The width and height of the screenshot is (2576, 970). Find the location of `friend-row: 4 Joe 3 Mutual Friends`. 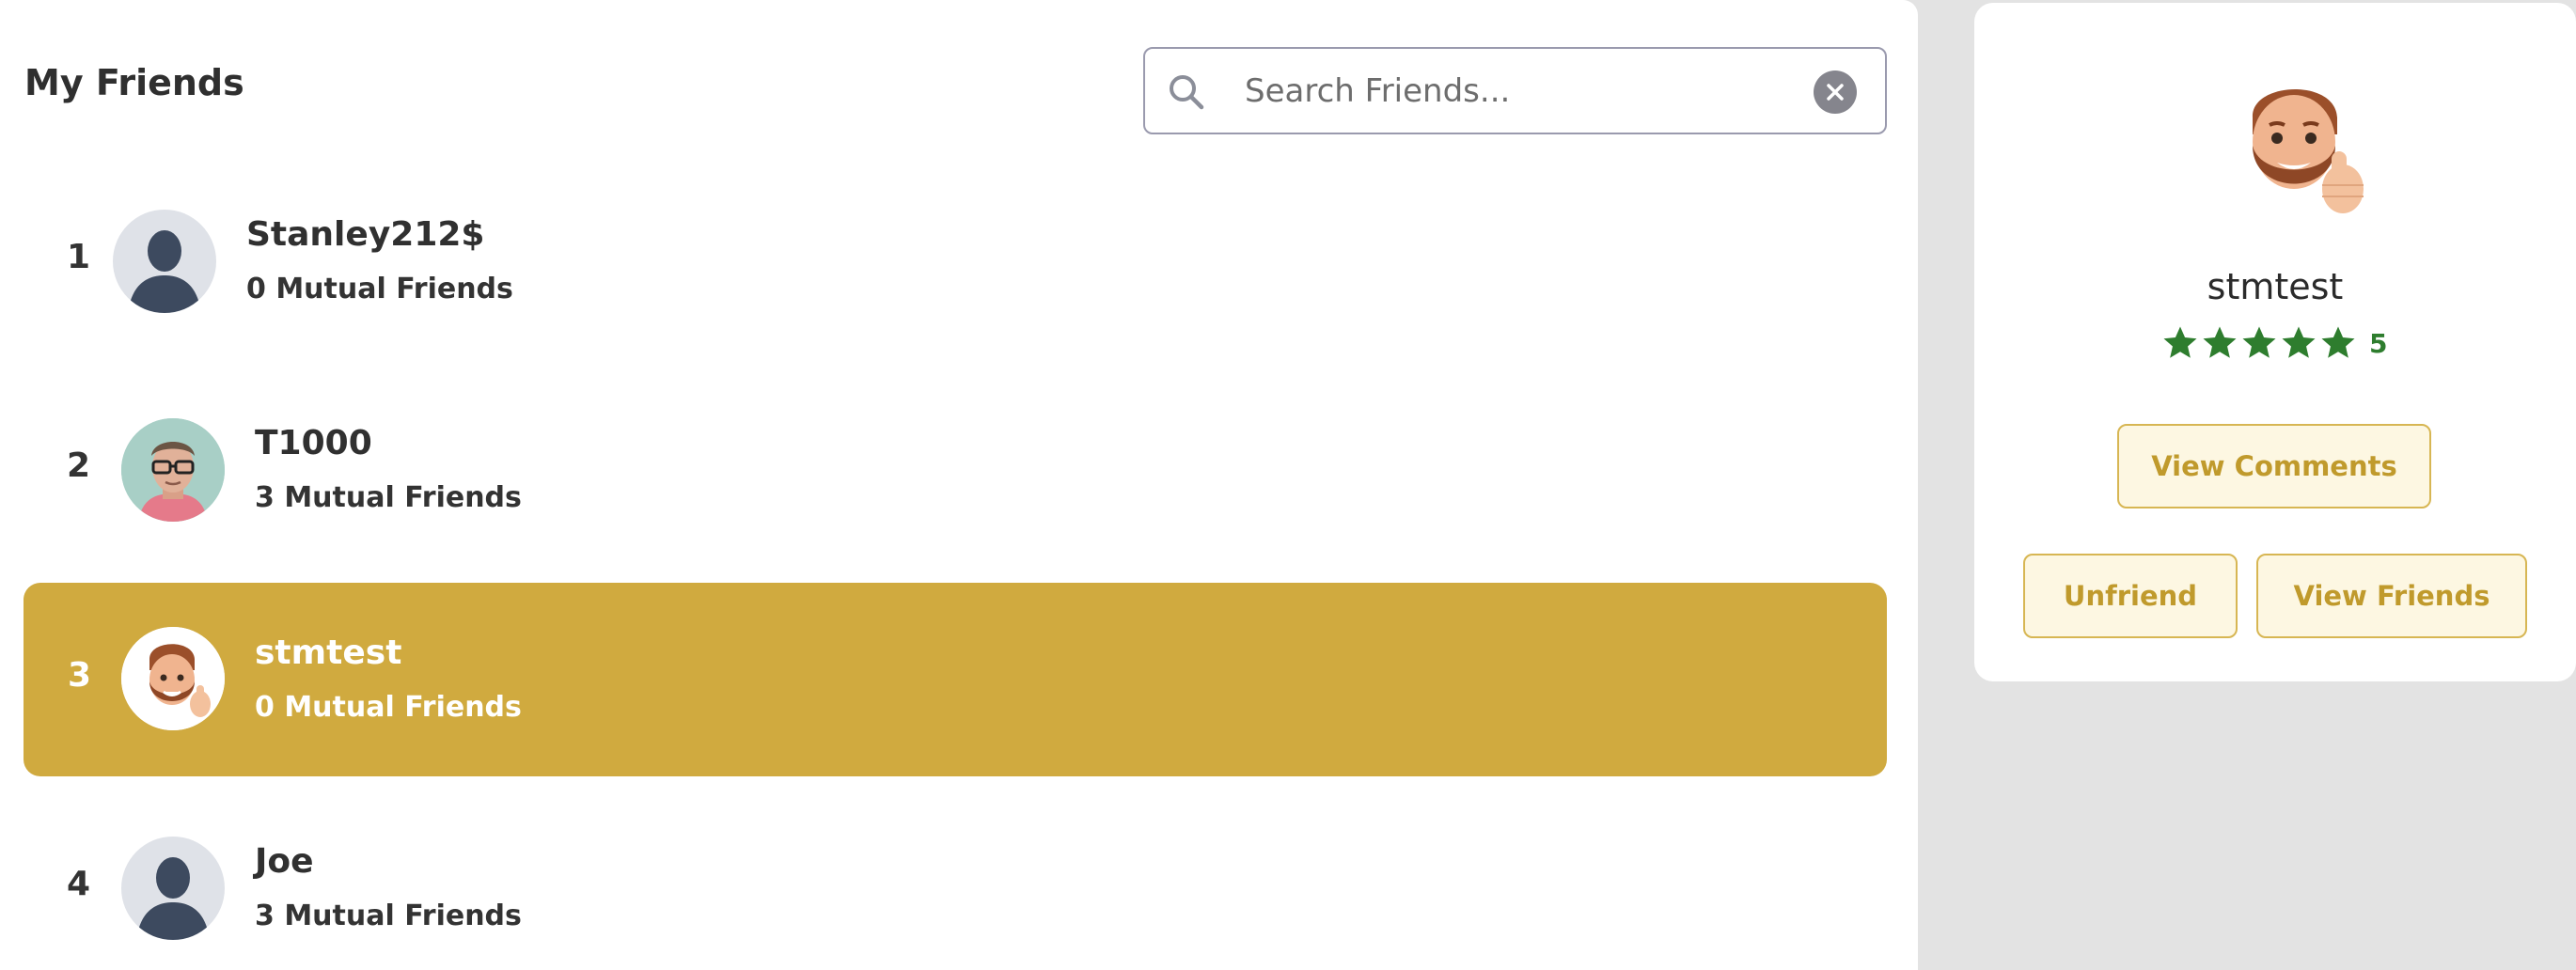

friend-row: 4 Joe 3 Mutual Friends is located at coordinates (956, 880).